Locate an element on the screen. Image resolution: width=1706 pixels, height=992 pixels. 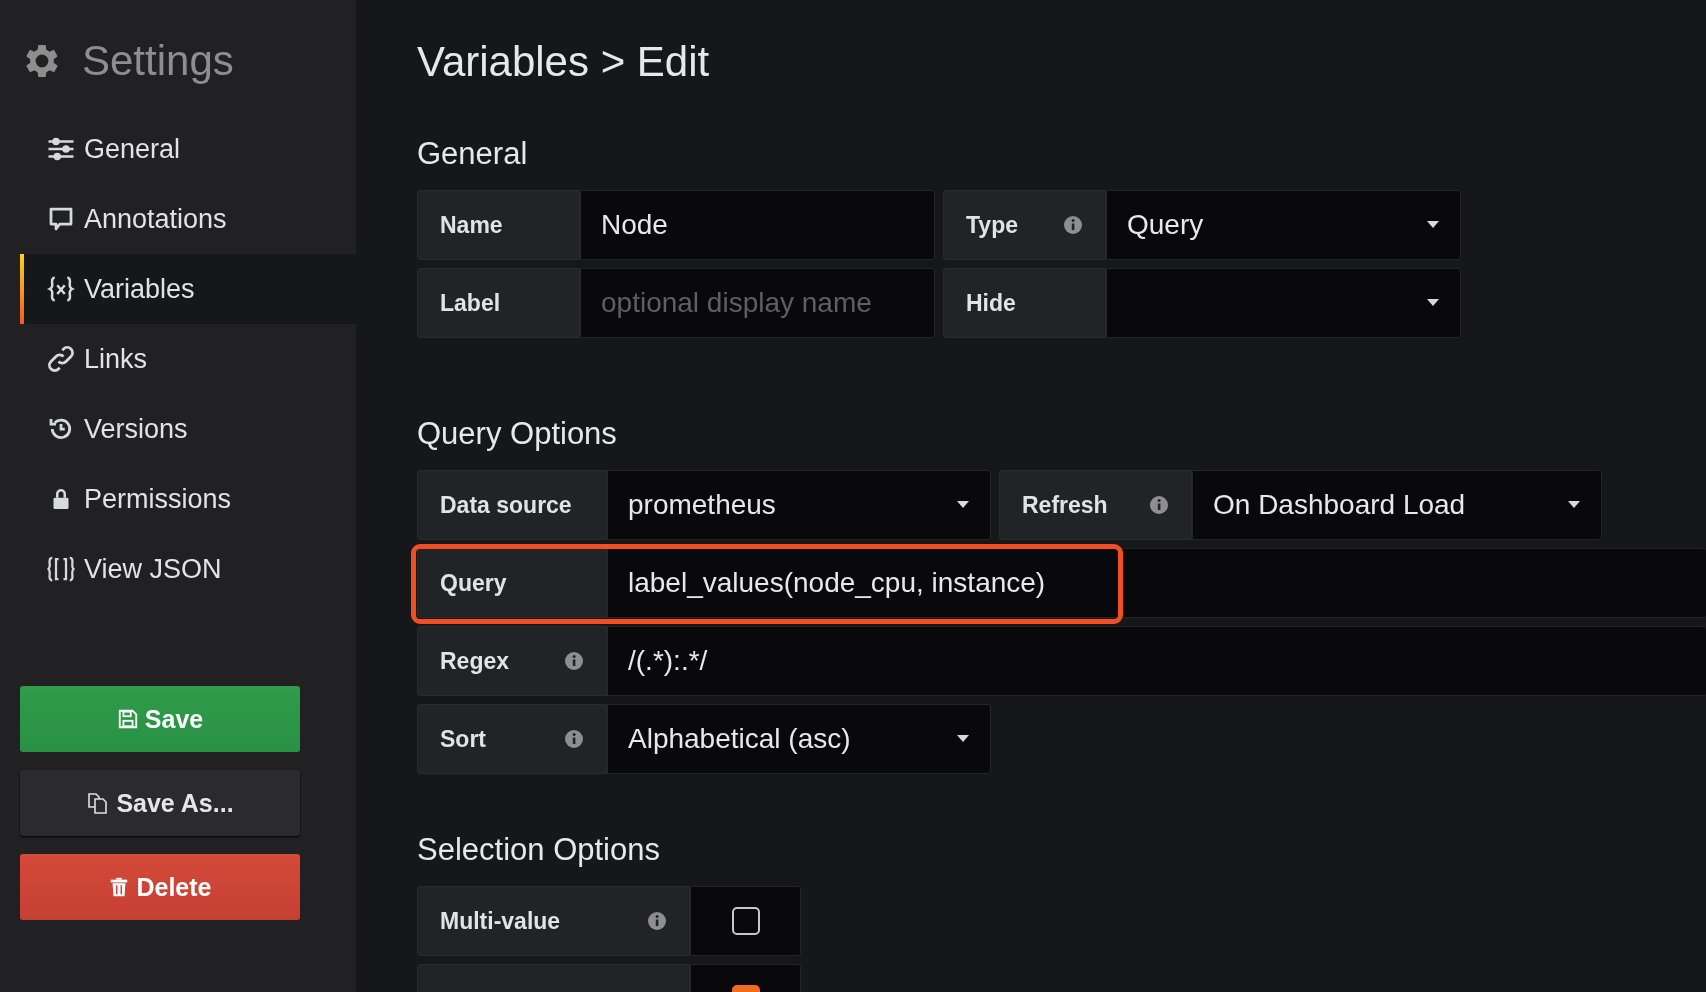
dropdown: On Dashboard Load is located at coordinates (1397, 505).